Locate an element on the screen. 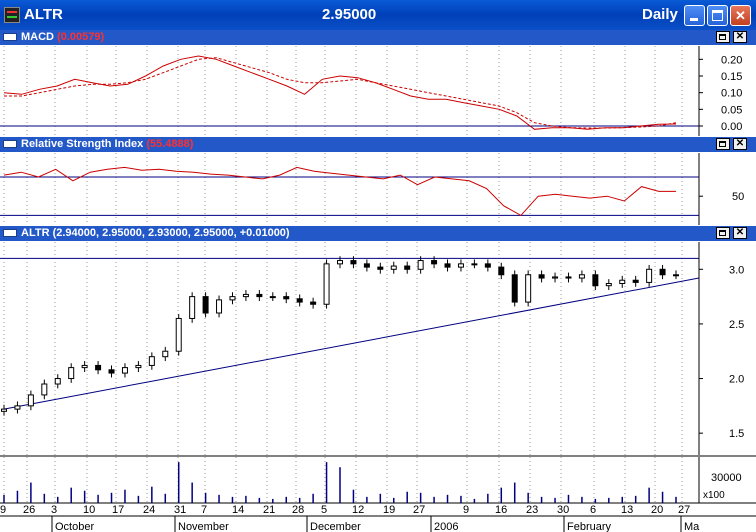 The height and width of the screenshot is (532, 756). month-label: Ma is located at coordinates (692, 526).